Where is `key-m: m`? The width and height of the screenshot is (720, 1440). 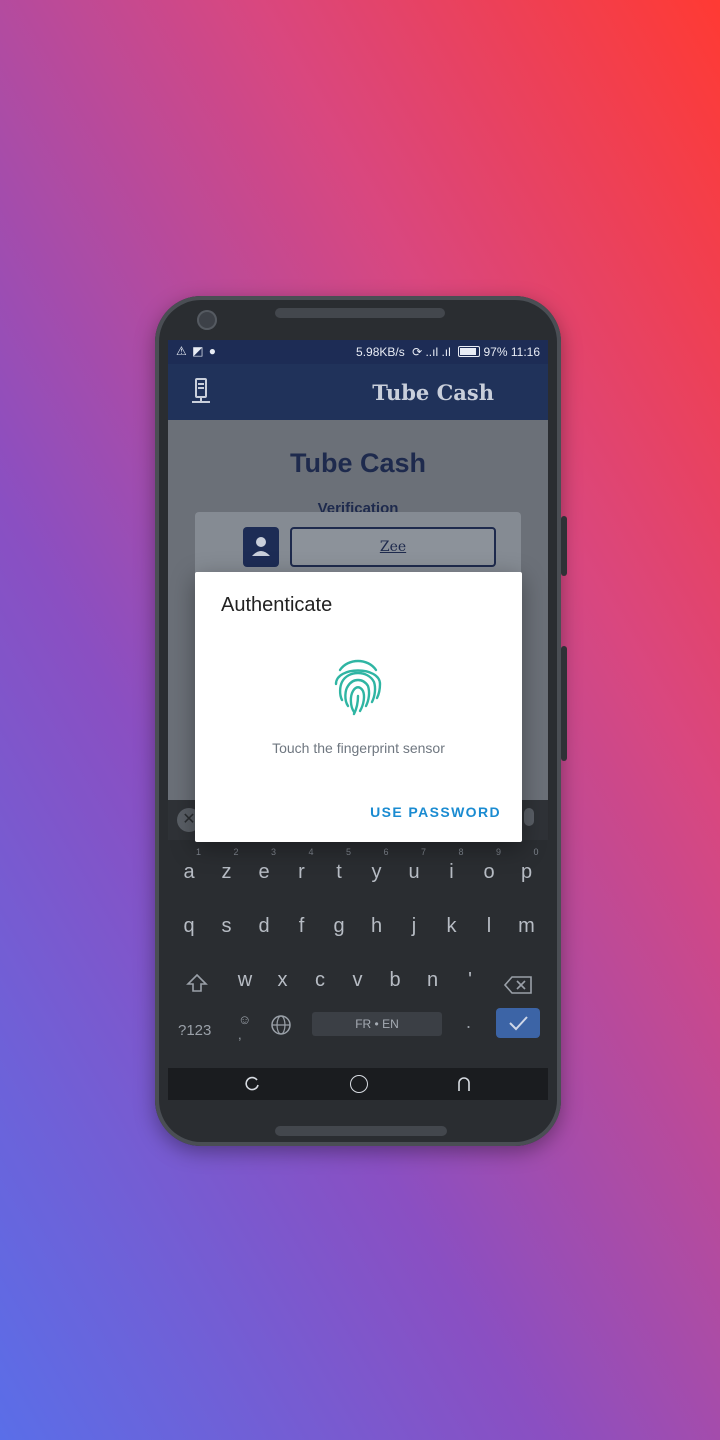 key-m: m is located at coordinates (527, 926).